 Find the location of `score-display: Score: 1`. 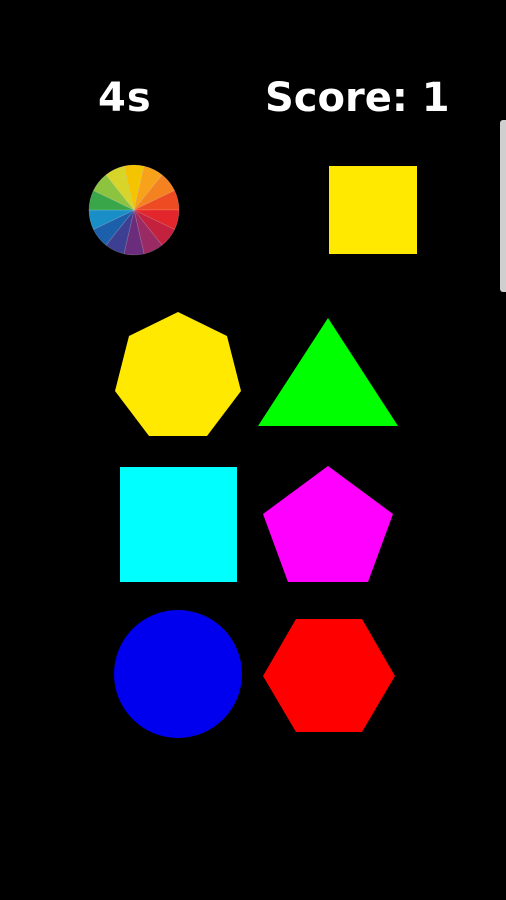

score-display: Score: 1 is located at coordinates (357, 98).